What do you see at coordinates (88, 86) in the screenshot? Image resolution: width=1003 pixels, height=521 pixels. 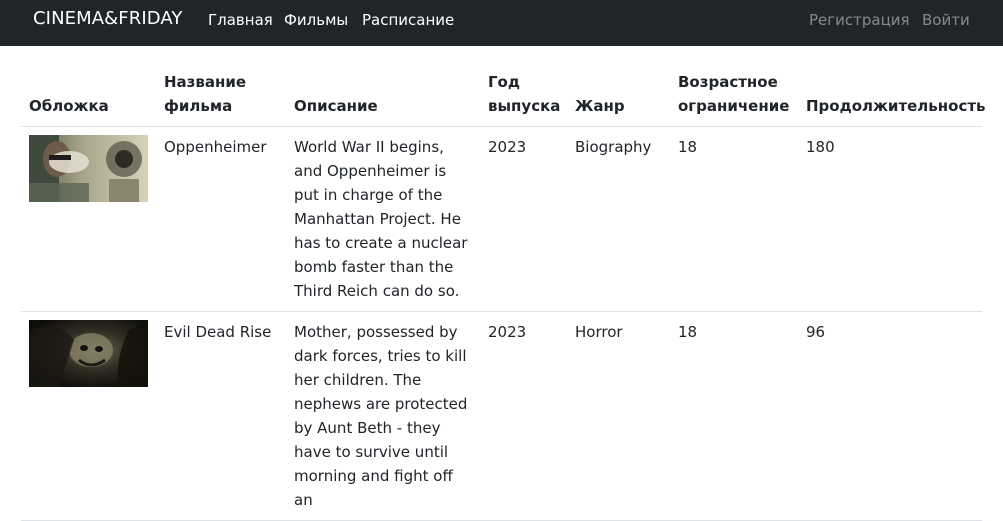 I see `header-cover: Обложка` at bounding box center [88, 86].